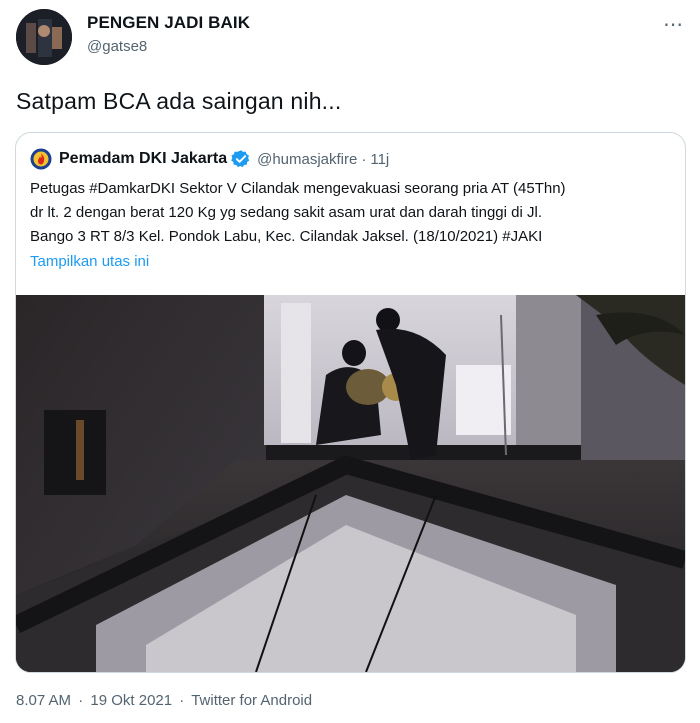  I want to click on display-name: PENGEN JADI BAIK, so click(168, 23).